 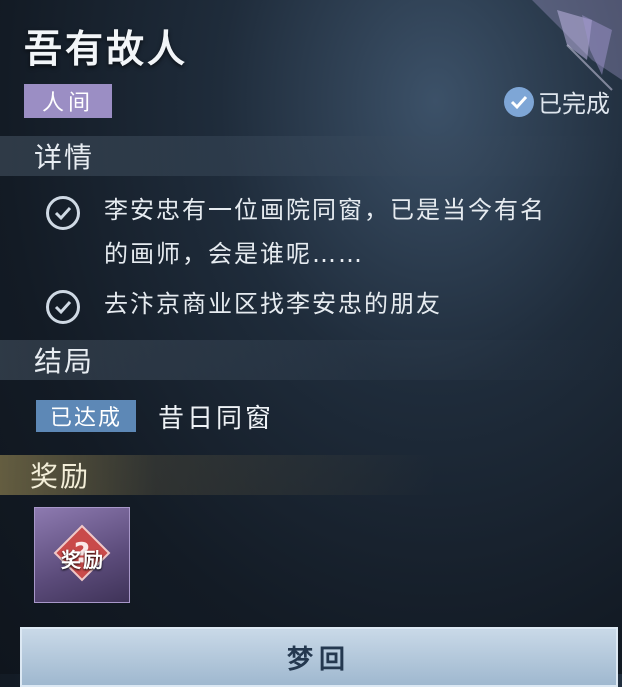 What do you see at coordinates (325, 210) in the screenshot?
I see `task-1-text-line1: 李安忠有一位画院同窗，已是当今有名` at bounding box center [325, 210].